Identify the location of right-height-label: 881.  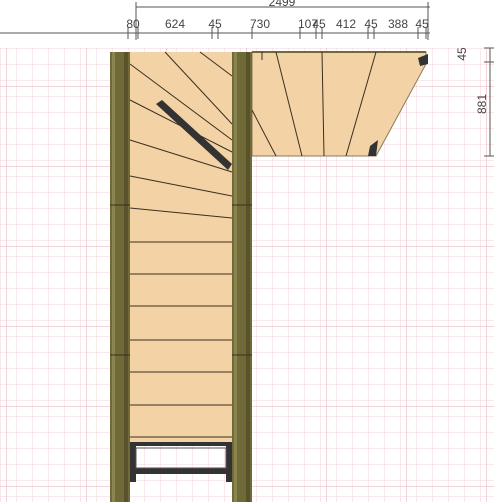
(482, 104).